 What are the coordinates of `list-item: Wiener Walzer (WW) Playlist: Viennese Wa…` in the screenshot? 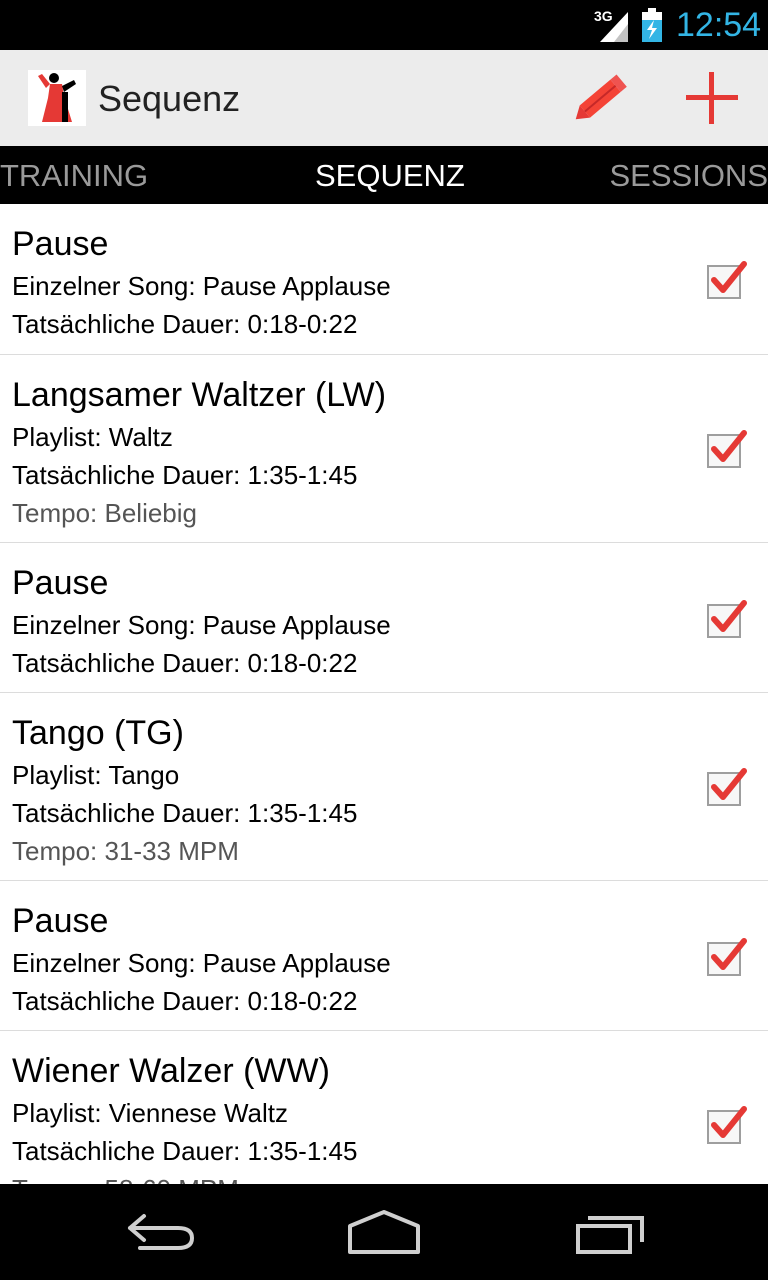 It's located at (384, 1107).